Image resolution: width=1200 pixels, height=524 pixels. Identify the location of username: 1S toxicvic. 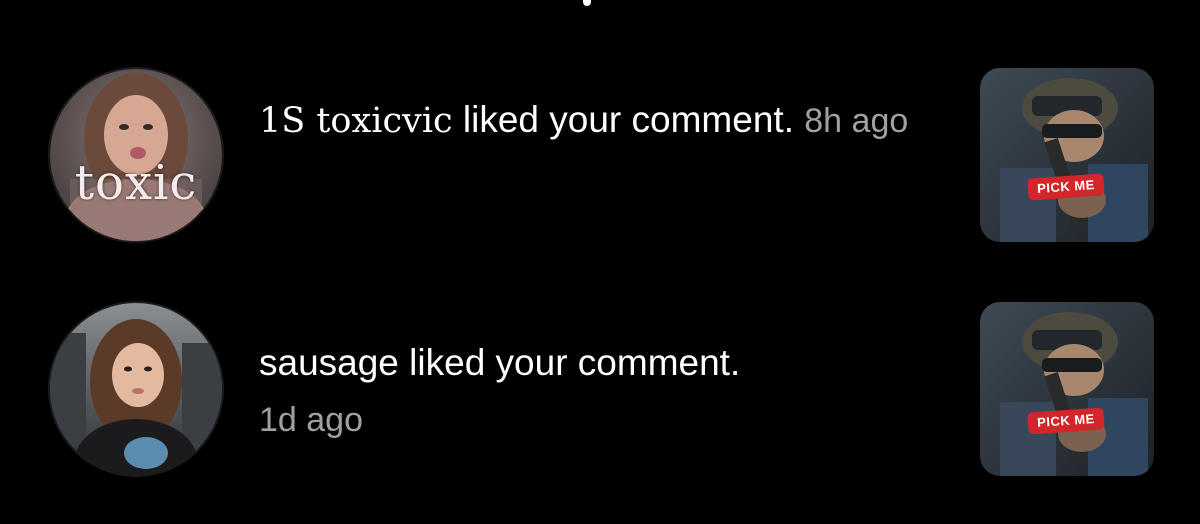
(356, 121).